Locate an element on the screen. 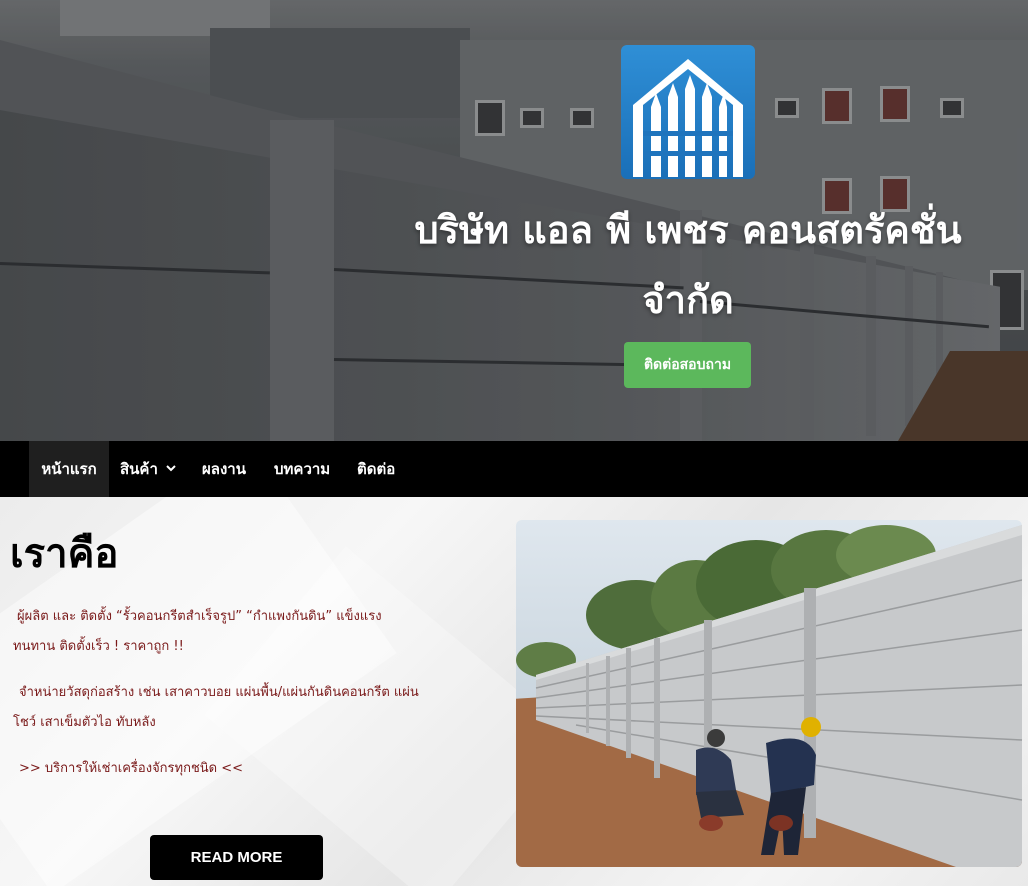 This screenshot has width=1028, height=886. company-logo is located at coordinates (688, 112).